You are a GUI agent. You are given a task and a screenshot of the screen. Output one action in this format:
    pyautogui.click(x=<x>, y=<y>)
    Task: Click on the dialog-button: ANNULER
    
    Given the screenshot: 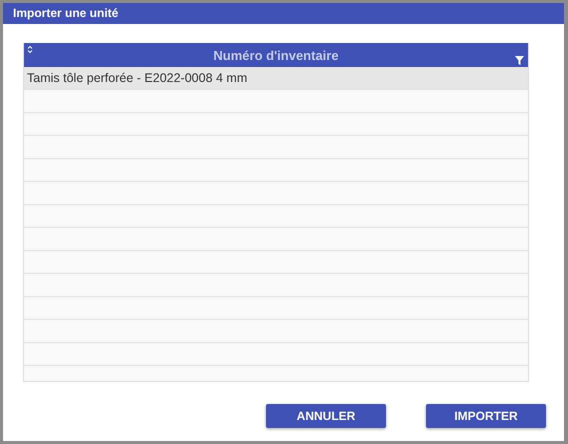 What is the action you would take?
    pyautogui.click(x=326, y=416)
    